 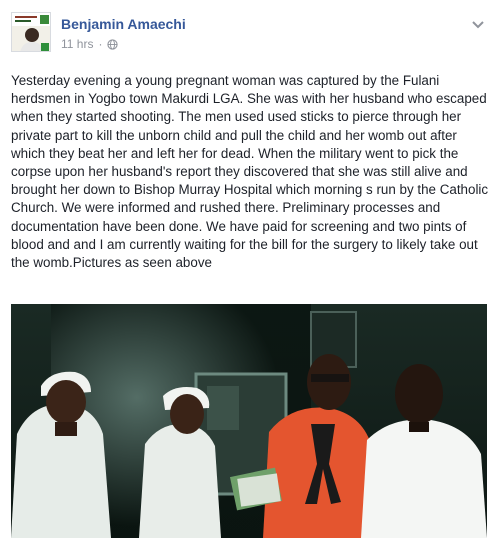 What do you see at coordinates (249, 32) in the screenshot?
I see `post-header: Benjamin Amaechi 11 hrs ·` at bounding box center [249, 32].